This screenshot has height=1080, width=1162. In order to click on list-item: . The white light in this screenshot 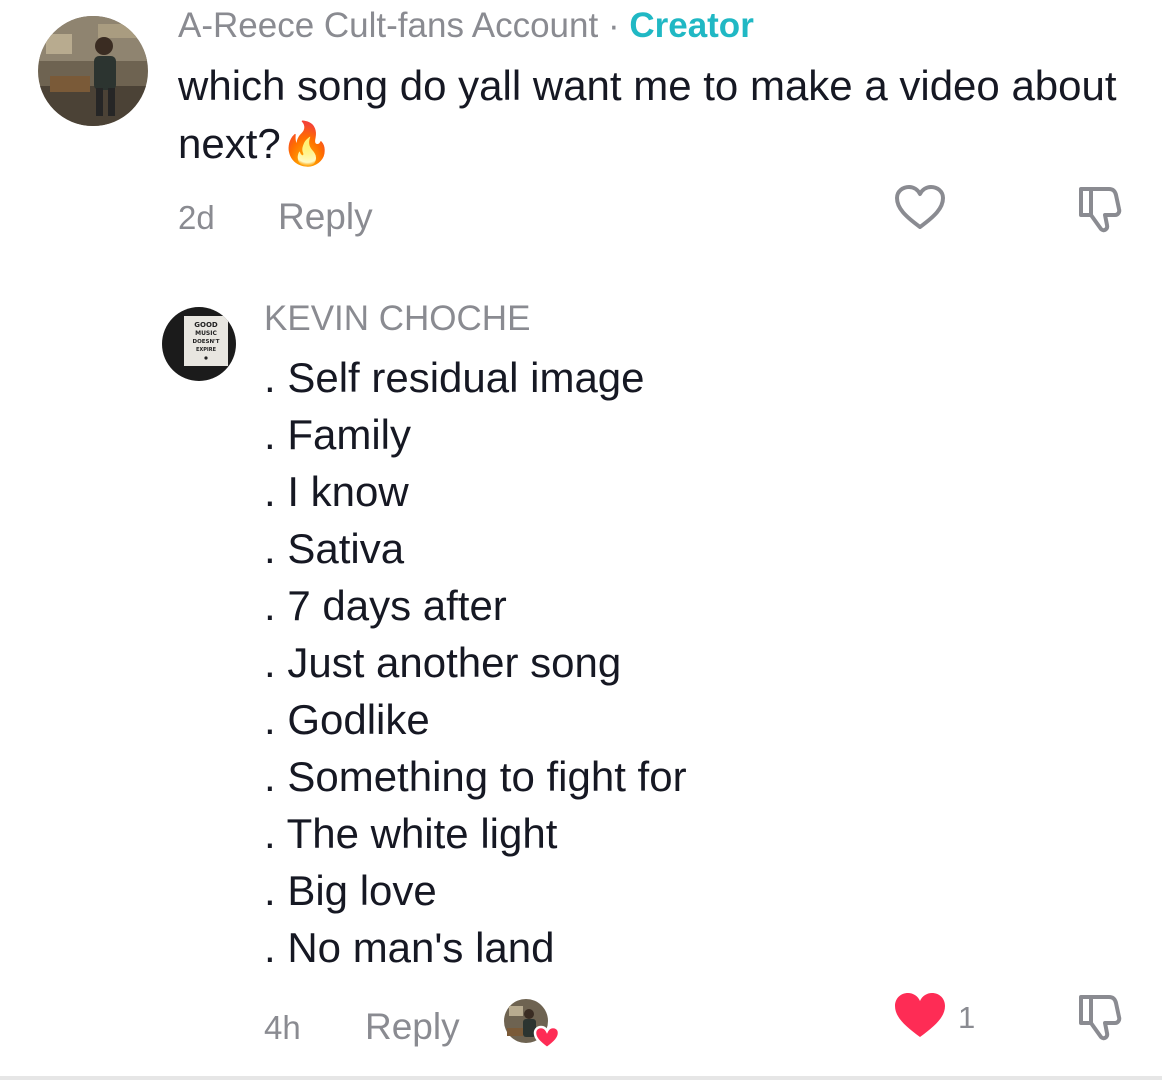, I will do `click(411, 833)`.